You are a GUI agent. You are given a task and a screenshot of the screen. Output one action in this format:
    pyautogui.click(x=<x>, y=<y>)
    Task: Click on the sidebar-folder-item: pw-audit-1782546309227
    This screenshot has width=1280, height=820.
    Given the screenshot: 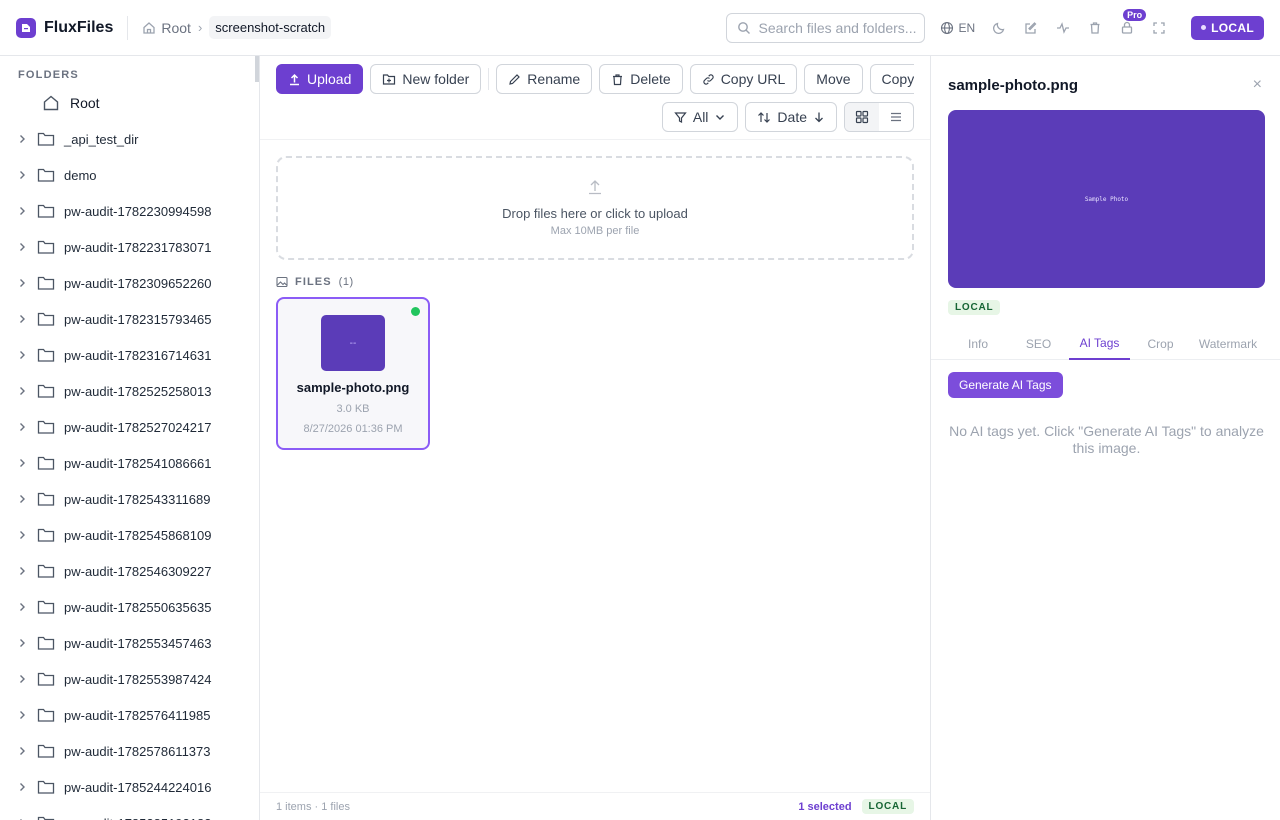 What is the action you would take?
    pyautogui.click(x=128, y=571)
    